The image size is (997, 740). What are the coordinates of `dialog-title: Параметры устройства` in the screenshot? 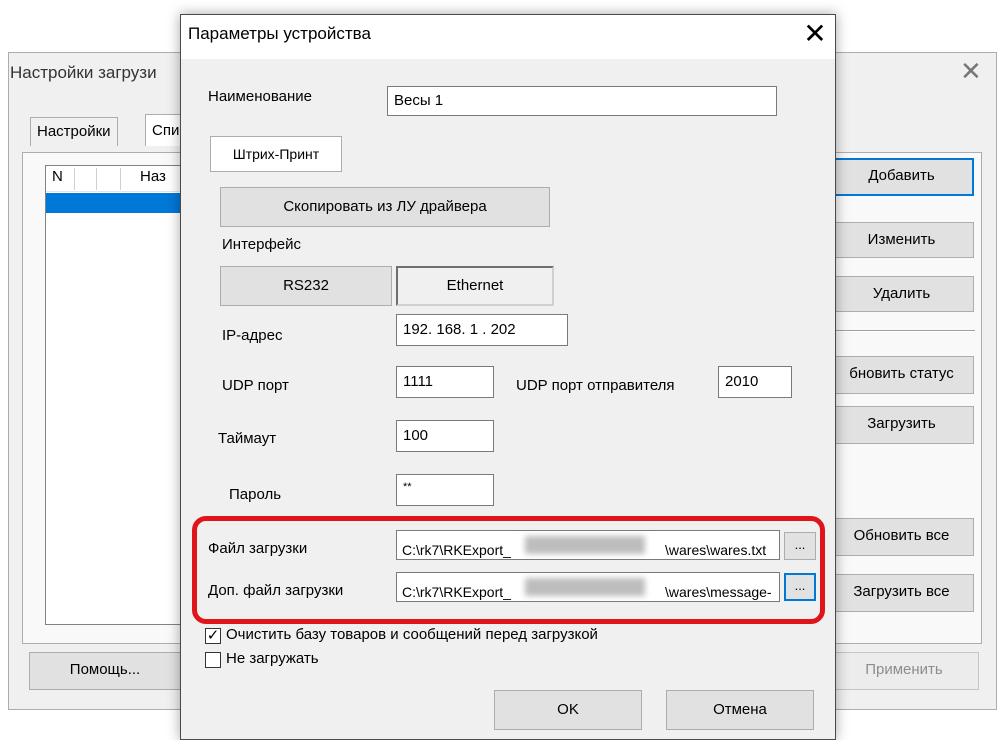 It's located at (279, 33).